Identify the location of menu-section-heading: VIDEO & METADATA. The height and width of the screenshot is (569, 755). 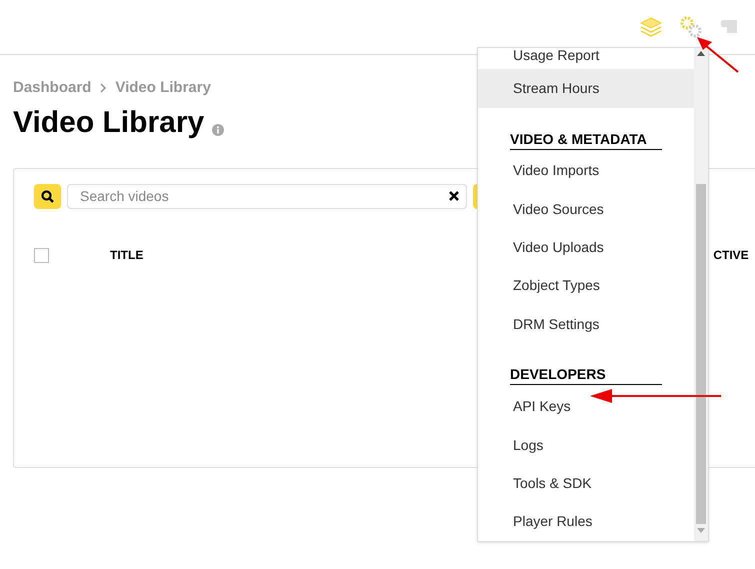
(586, 140).